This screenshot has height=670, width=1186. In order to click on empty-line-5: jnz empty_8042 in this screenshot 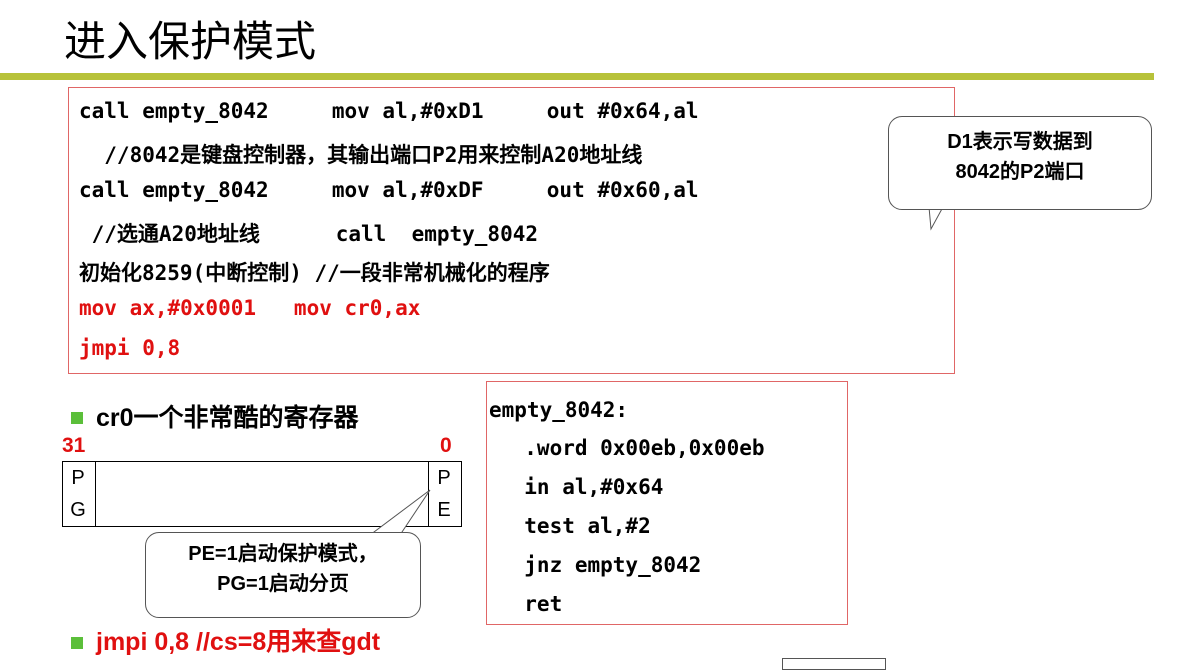, I will do `click(600, 565)`.